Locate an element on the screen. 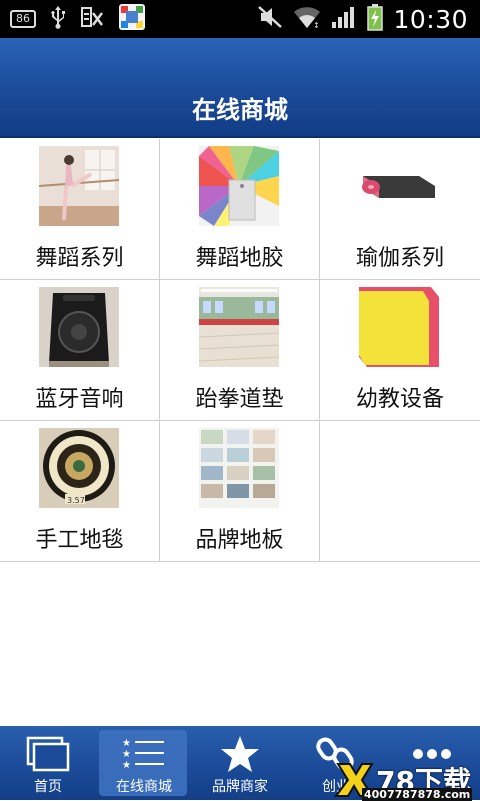 The image size is (480, 801). nav-online-mall: ★ ★ ★ 在线商城 is located at coordinates (144, 763).